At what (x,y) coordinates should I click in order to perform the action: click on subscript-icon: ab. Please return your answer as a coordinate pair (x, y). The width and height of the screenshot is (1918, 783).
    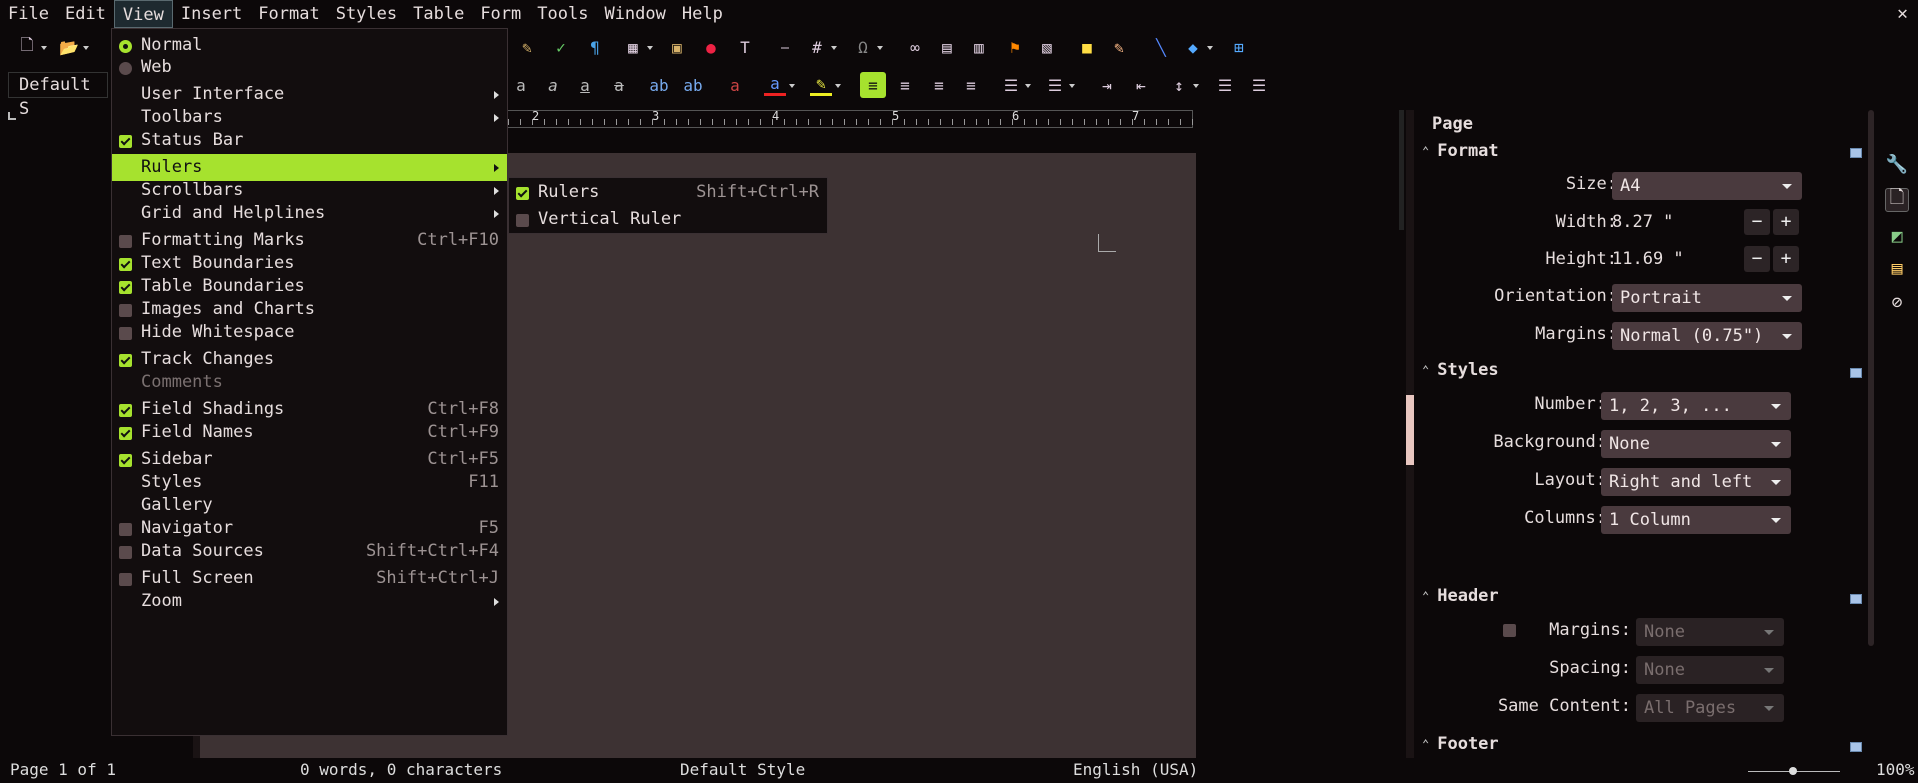
    Looking at the image, I should click on (693, 85).